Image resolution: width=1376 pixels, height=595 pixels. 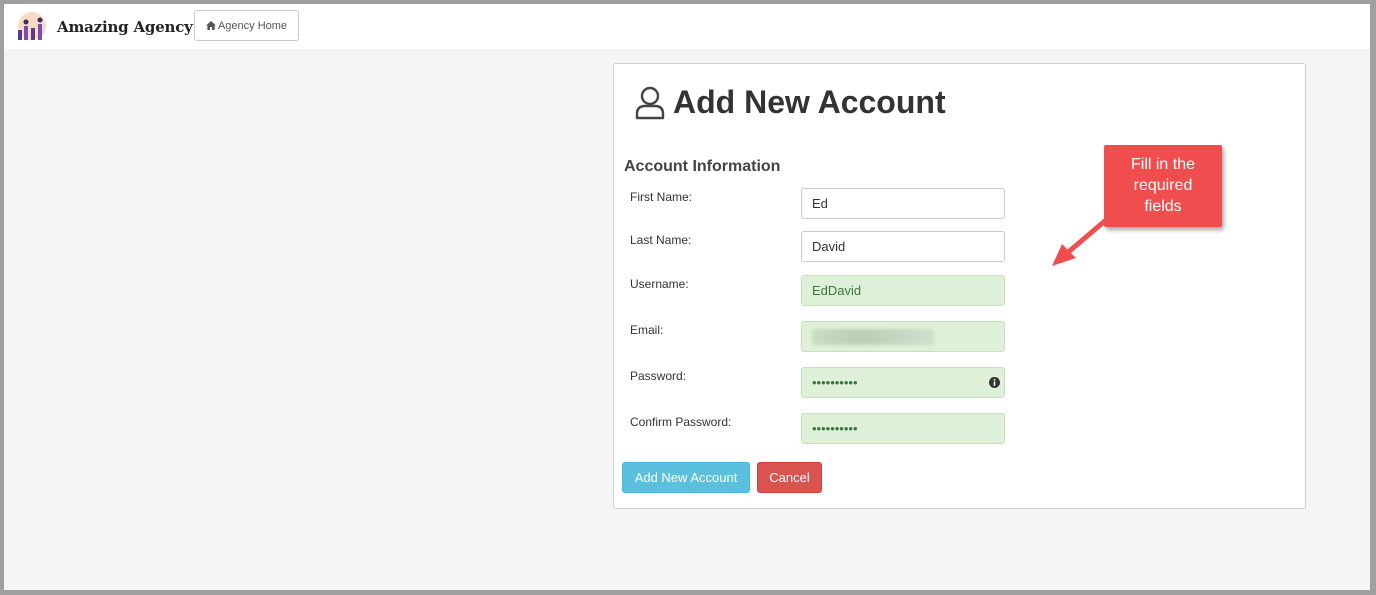 What do you see at coordinates (702, 166) in the screenshot?
I see `section-title: Account Information` at bounding box center [702, 166].